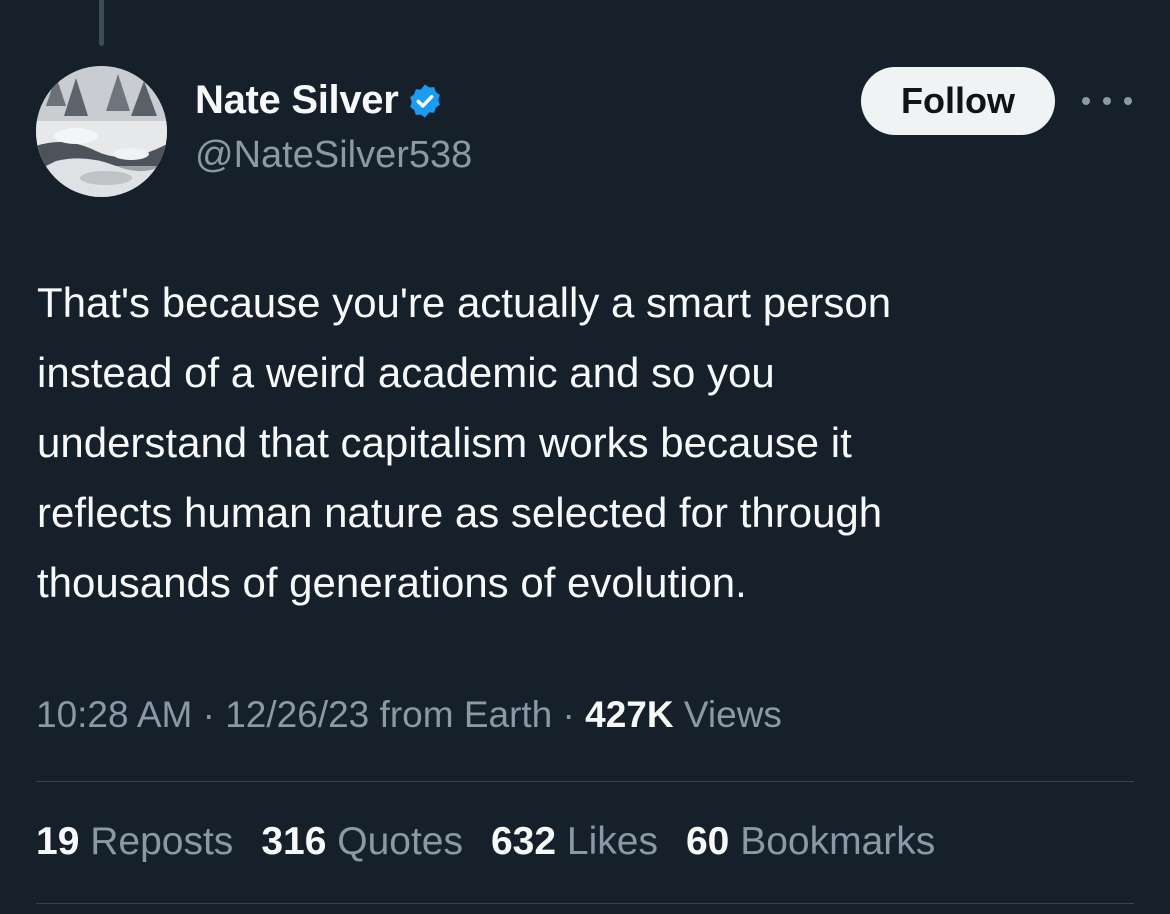 The image size is (1170, 914). I want to click on reposts-count: 19, so click(58, 841).